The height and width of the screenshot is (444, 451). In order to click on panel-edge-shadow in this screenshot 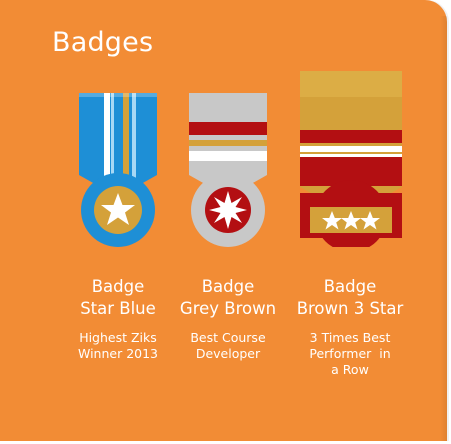, I will do `click(443, 228)`.